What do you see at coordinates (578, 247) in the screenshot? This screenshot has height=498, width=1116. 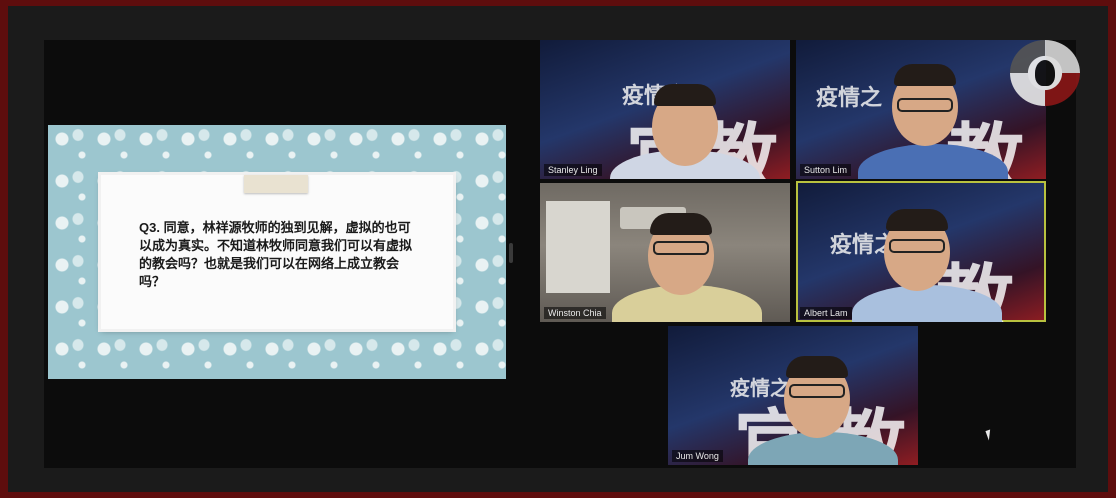 I see `room-window` at bounding box center [578, 247].